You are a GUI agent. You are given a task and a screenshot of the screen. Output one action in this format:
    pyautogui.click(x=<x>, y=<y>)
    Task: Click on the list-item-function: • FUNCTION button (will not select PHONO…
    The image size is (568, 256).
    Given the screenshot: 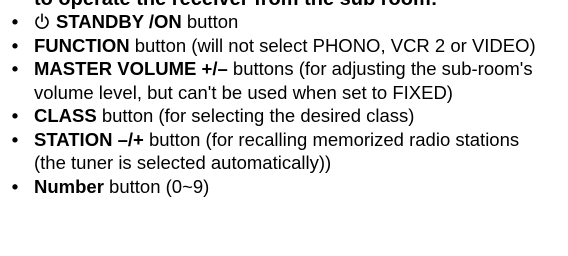 What is the action you would take?
    pyautogui.click(x=284, y=46)
    